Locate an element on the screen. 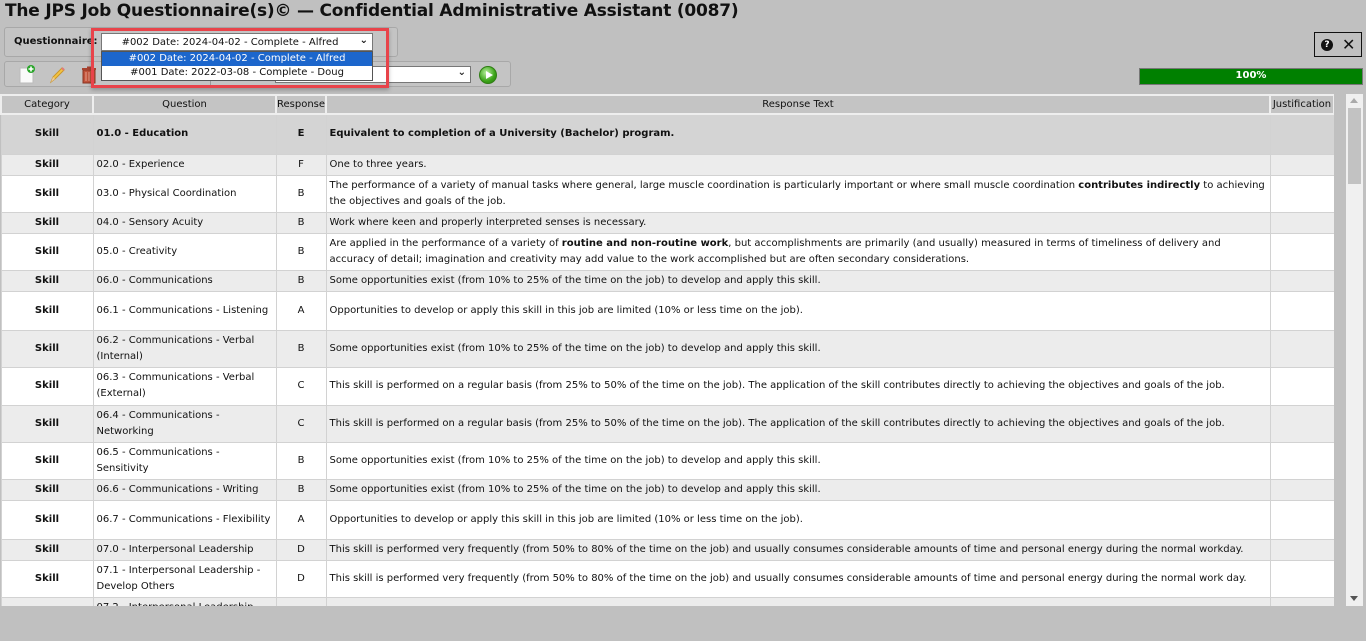 This screenshot has width=1366, height=641. scroll-up-arrow-icon is located at coordinates (1354, 100).